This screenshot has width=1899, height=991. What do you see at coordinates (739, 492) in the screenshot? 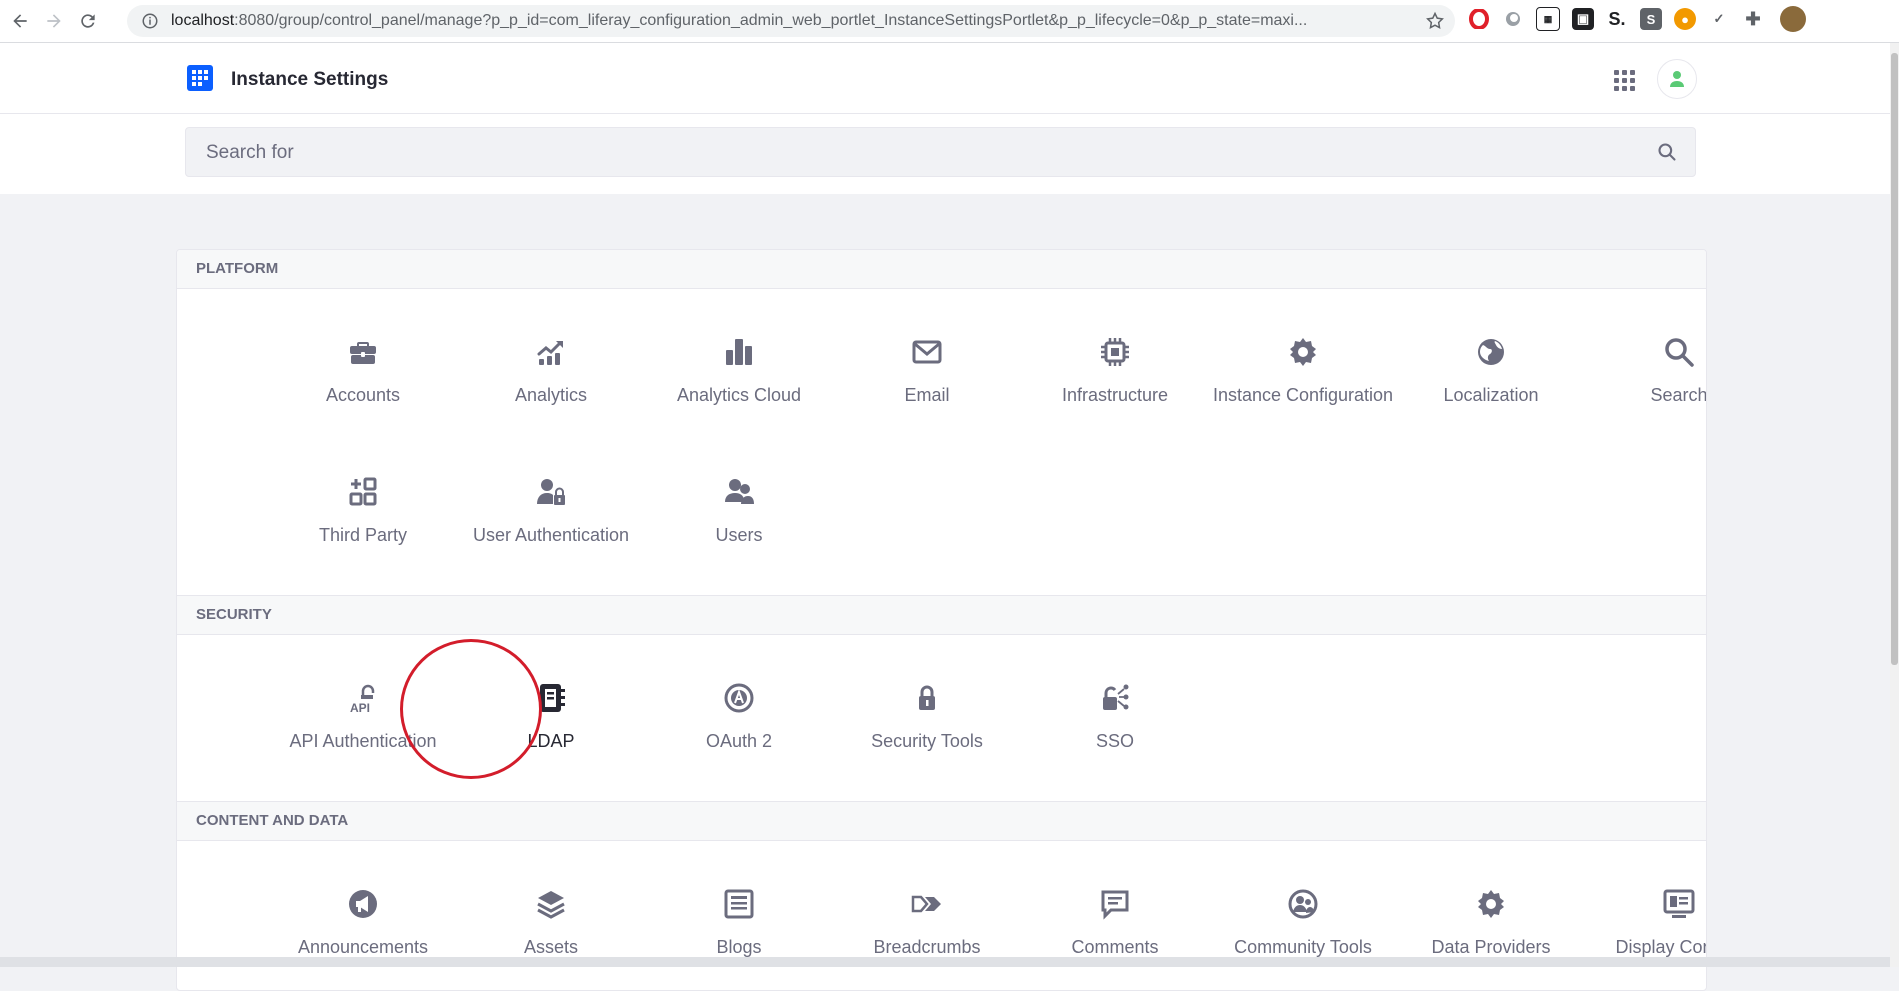
I see `users-icon` at bounding box center [739, 492].